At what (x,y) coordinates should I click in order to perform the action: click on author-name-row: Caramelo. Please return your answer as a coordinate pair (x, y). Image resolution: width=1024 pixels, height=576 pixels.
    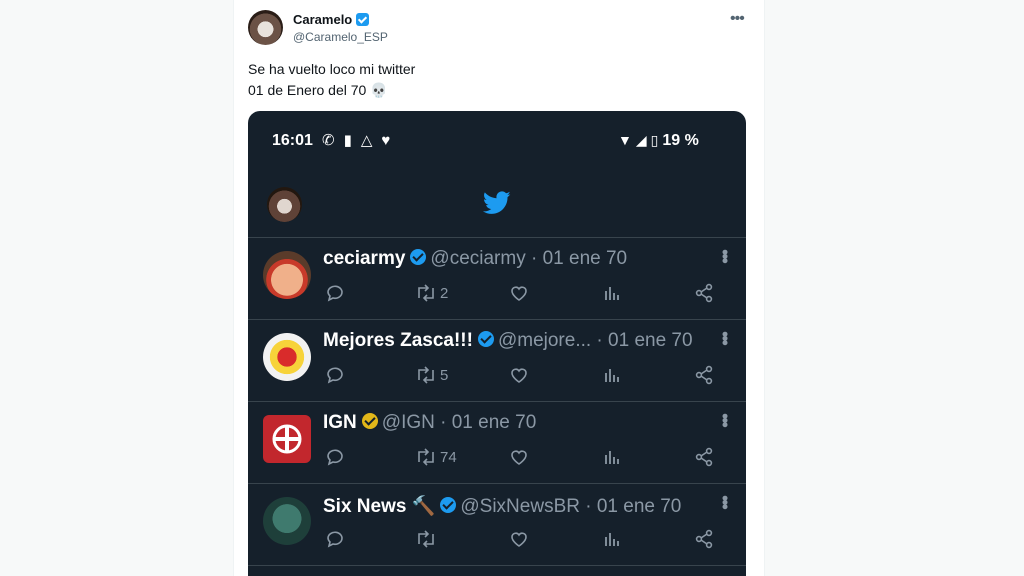
    Looking at the image, I should click on (331, 19).